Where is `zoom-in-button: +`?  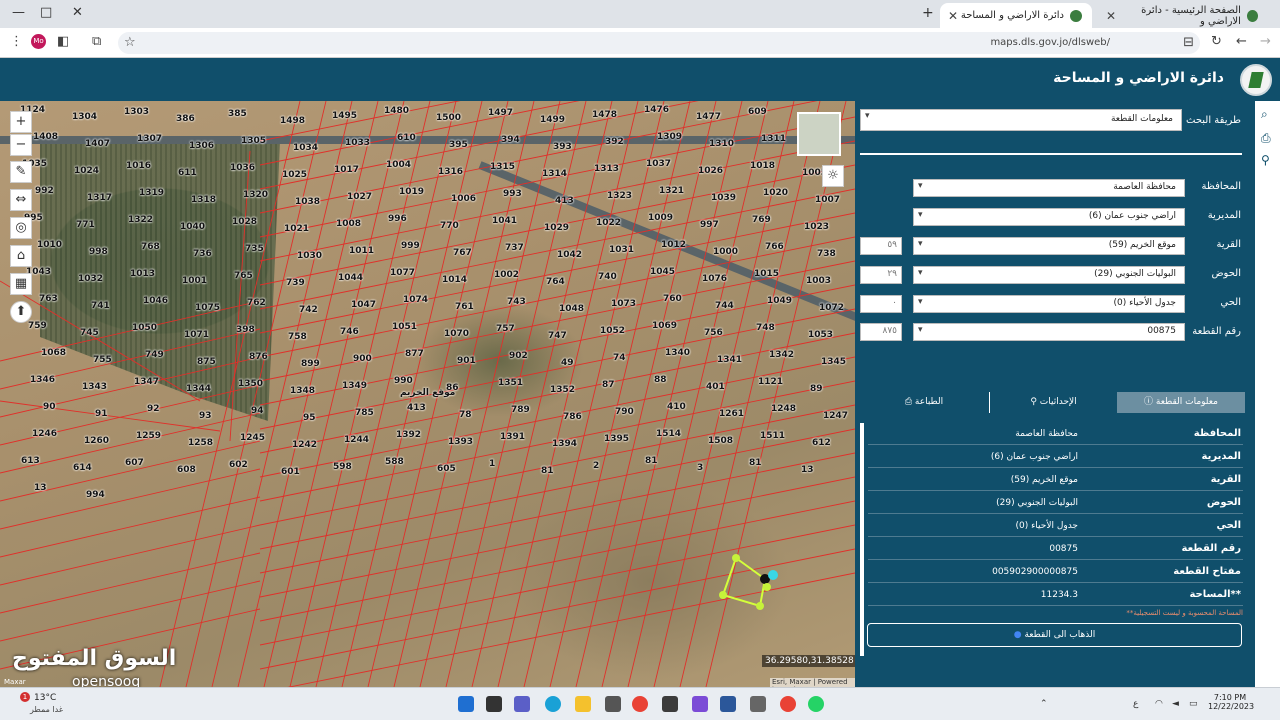 zoom-in-button: + is located at coordinates (21, 122).